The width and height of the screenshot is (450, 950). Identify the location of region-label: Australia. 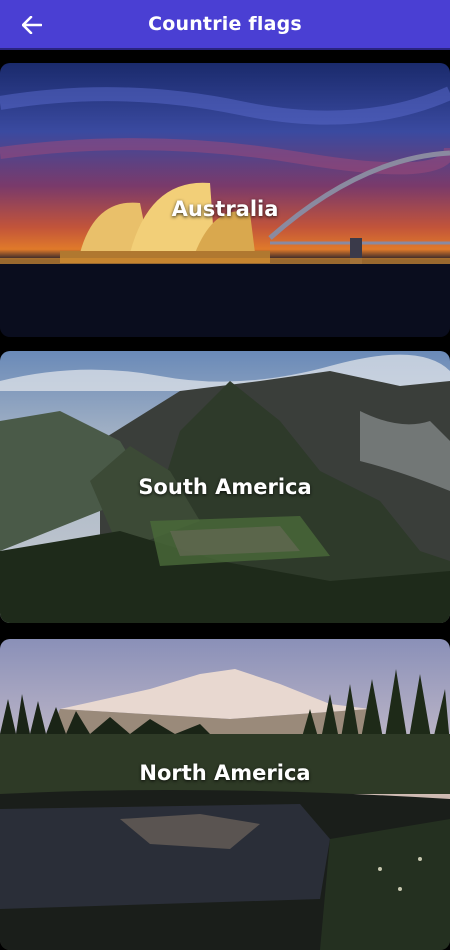
(225, 209).